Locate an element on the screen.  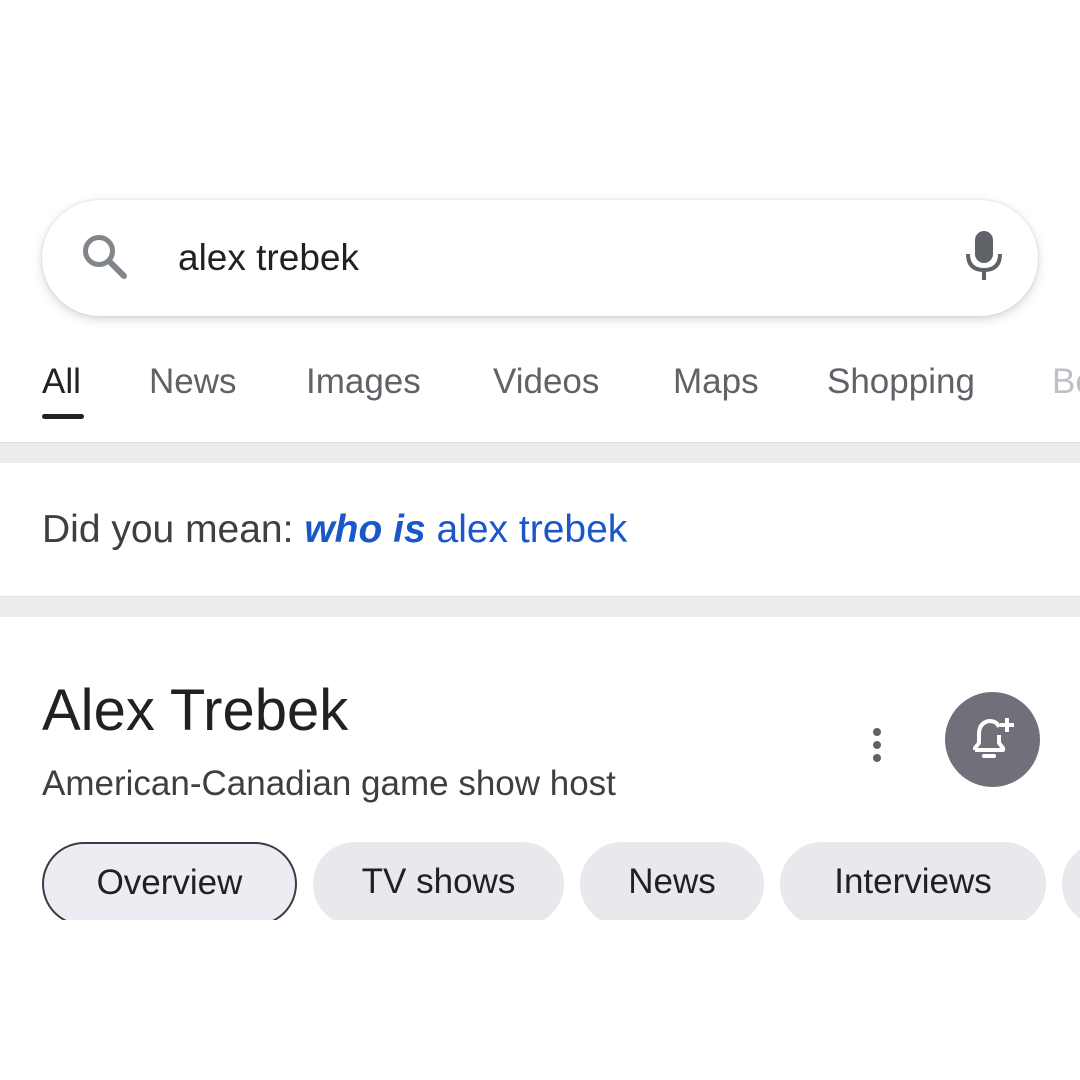
knowledge-panel-subtitle: American-Canadian game show host is located at coordinates (329, 783).